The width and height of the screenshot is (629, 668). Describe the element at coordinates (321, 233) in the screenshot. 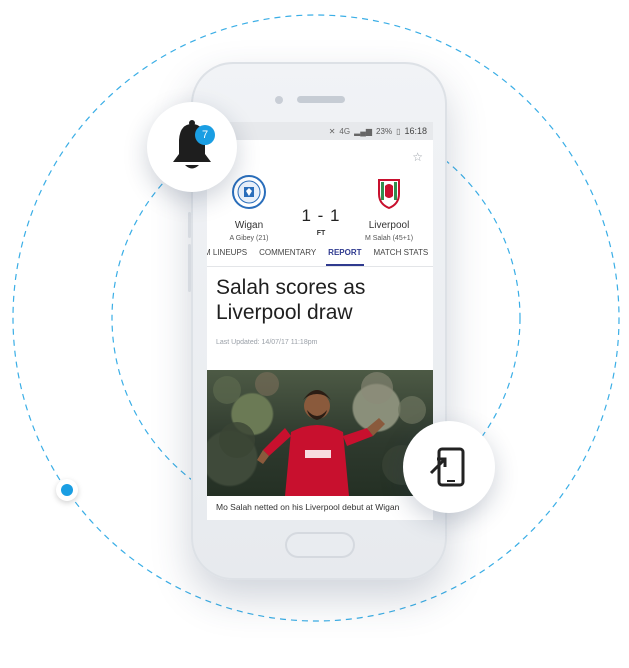

I see `match-status: FT` at that location.